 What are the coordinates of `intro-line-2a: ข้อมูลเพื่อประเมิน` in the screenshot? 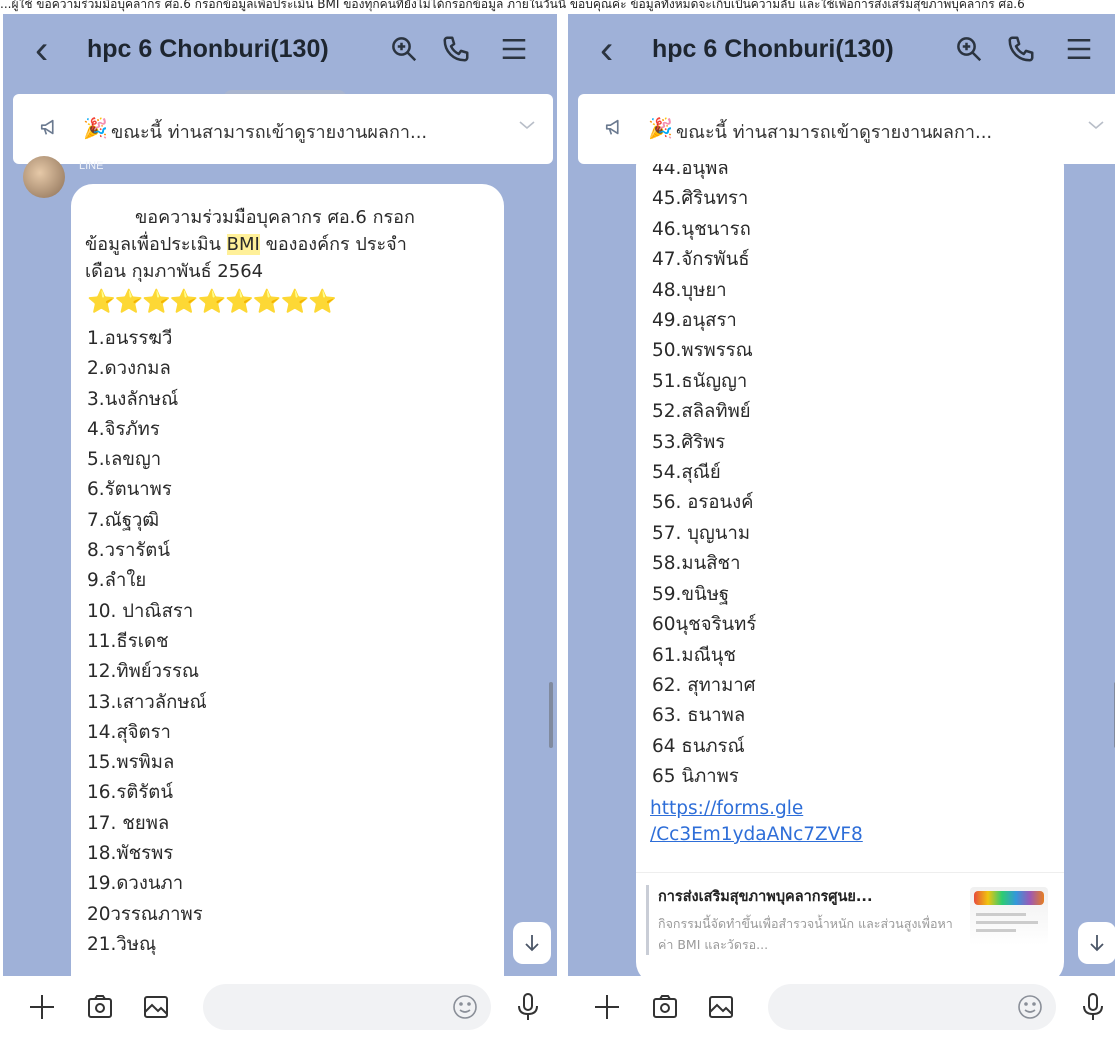 It's located at (156, 244).